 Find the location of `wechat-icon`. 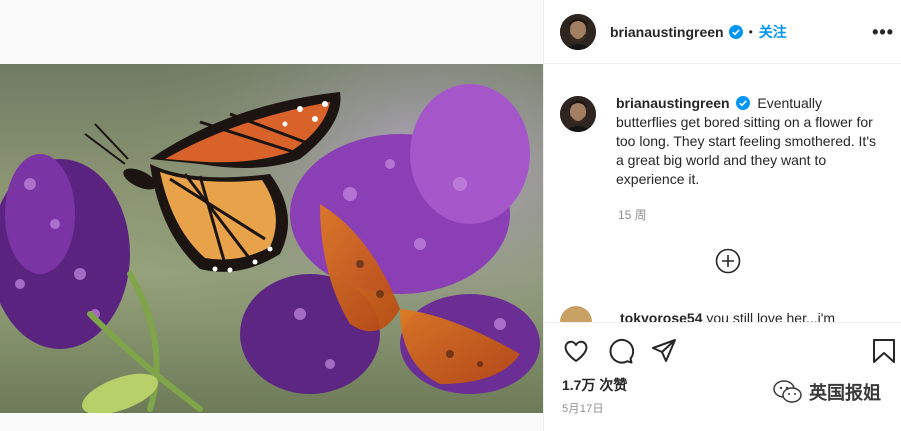

wechat-icon is located at coordinates (787, 391).